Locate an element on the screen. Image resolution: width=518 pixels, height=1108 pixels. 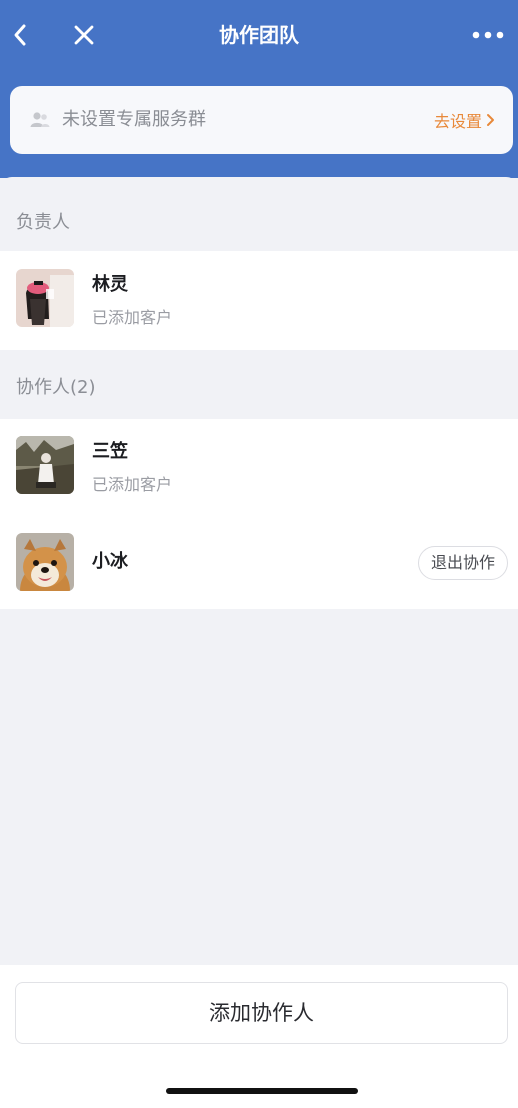
member-name: 三笠 is located at coordinates (110, 451).